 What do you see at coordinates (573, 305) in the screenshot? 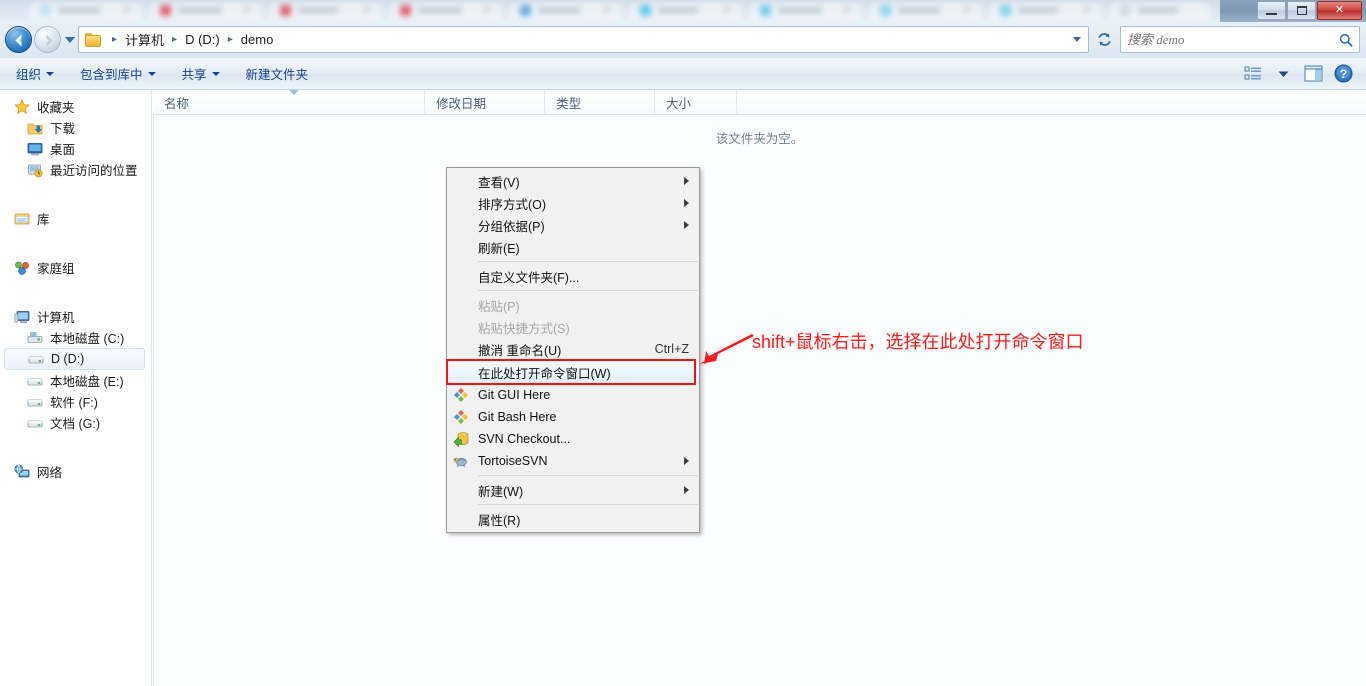
I see `context-menu-item-paste: 粘贴(P)` at bounding box center [573, 305].